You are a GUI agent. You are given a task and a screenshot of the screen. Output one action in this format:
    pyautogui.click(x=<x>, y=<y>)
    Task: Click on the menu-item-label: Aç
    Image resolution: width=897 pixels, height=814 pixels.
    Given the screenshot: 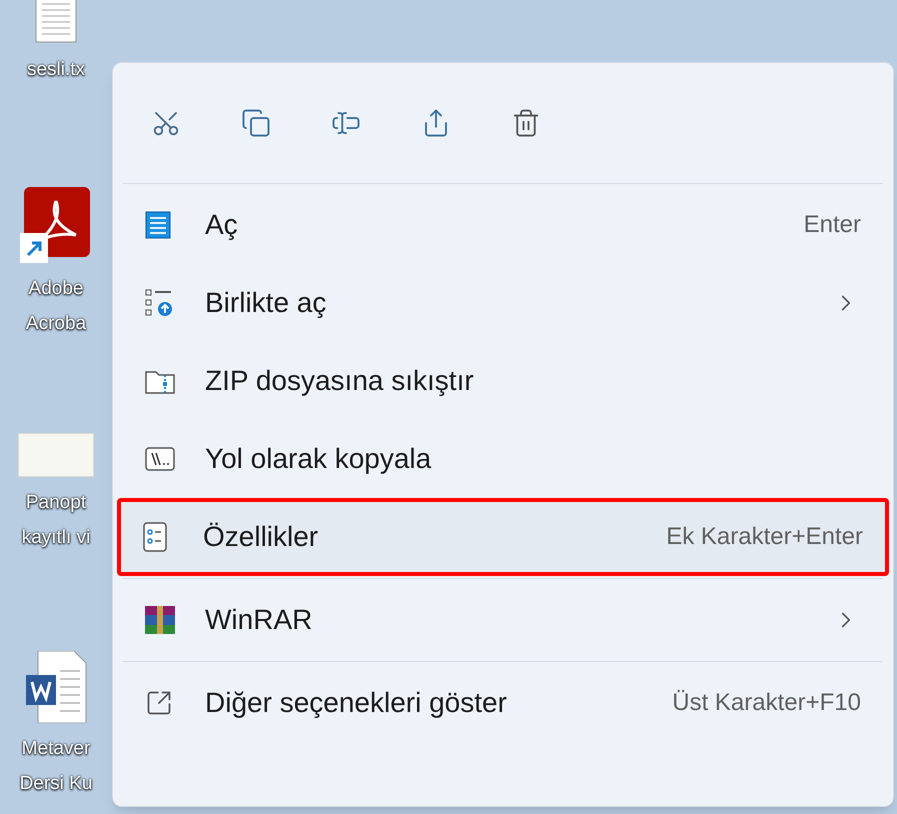 What is the action you would take?
    pyautogui.click(x=221, y=225)
    